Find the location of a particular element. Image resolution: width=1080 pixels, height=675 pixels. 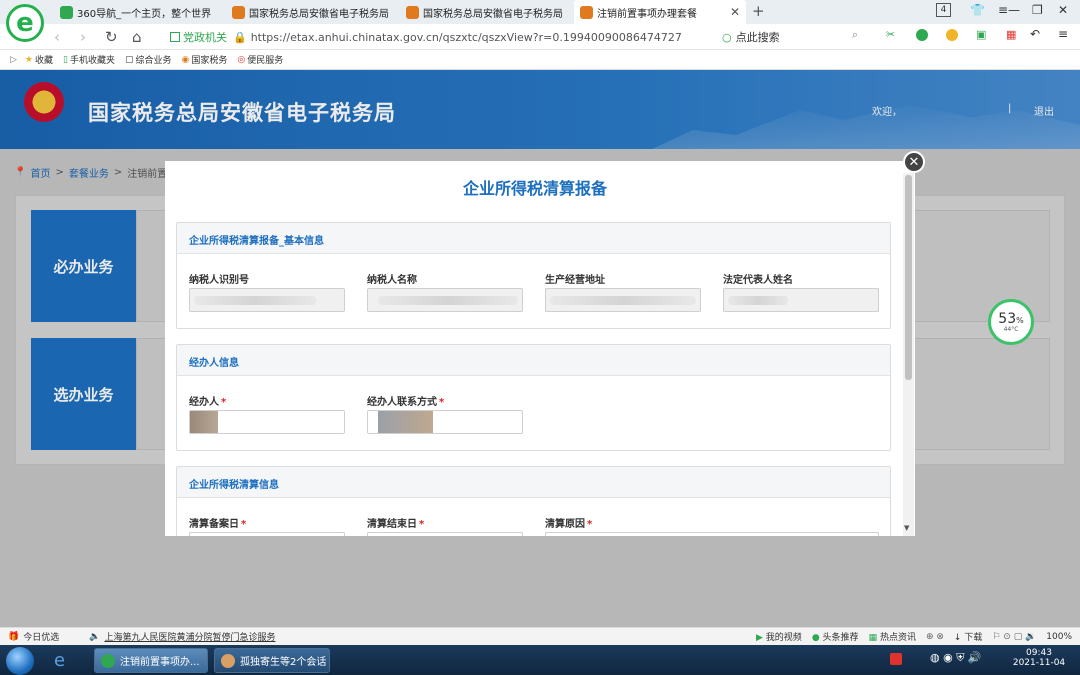

phone-icon: ▯ is located at coordinates (65, 59).